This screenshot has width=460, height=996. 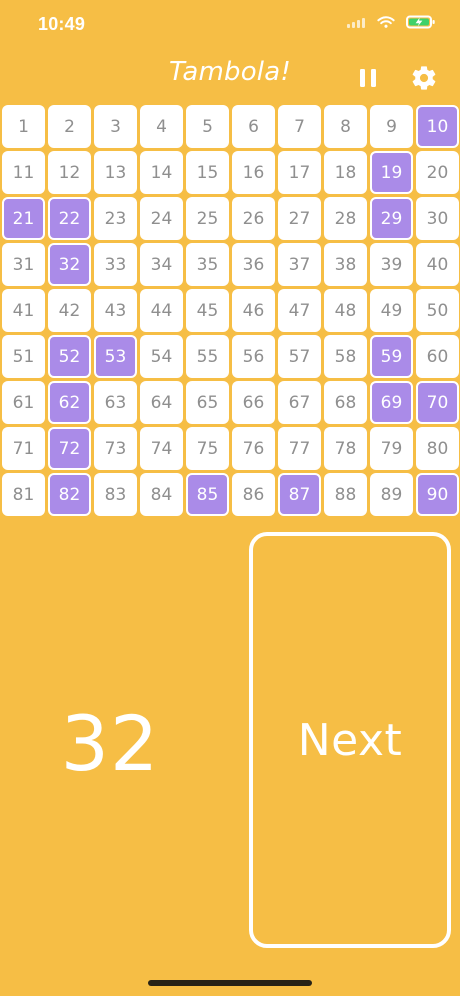 I want to click on number-tile: 76, so click(x=253, y=448).